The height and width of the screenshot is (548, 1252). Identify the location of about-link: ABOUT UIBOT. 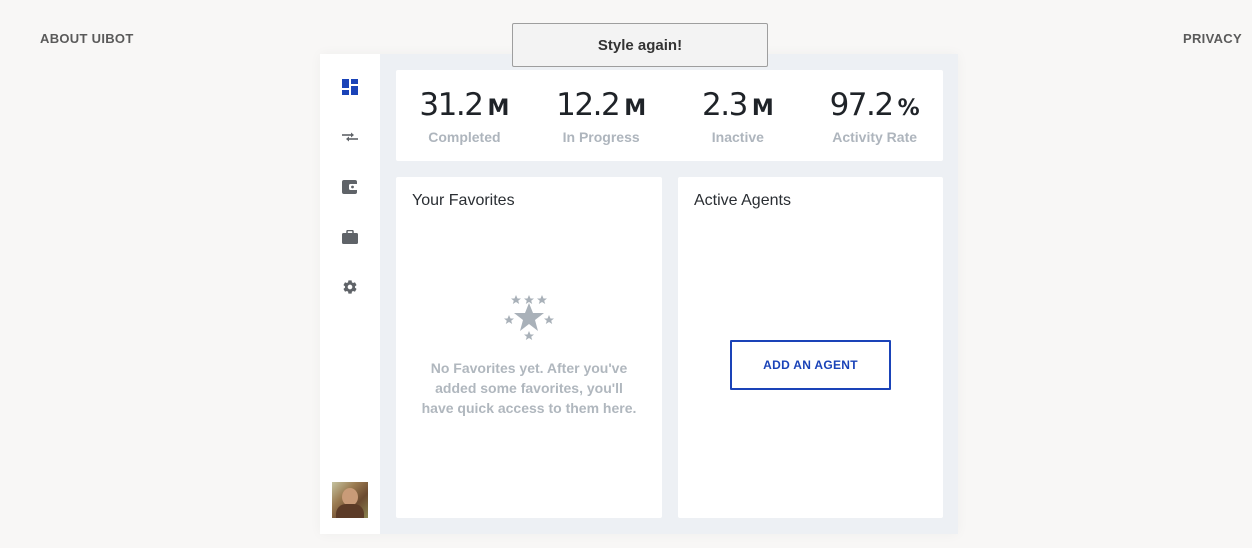
(87, 38).